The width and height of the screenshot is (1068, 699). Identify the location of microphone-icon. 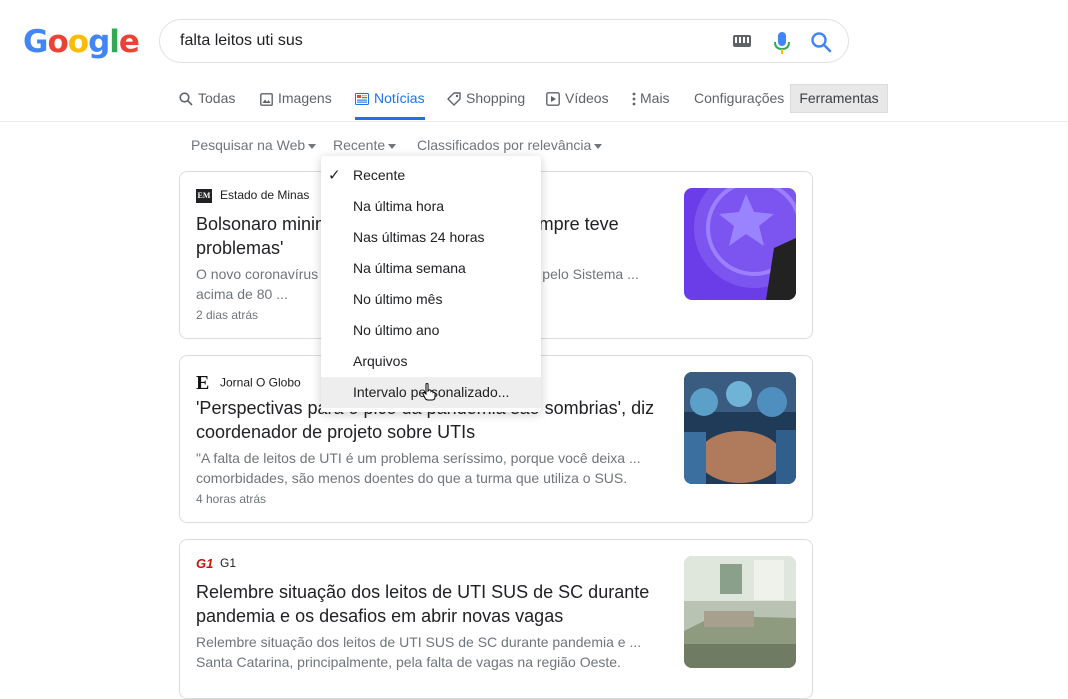
(782, 43).